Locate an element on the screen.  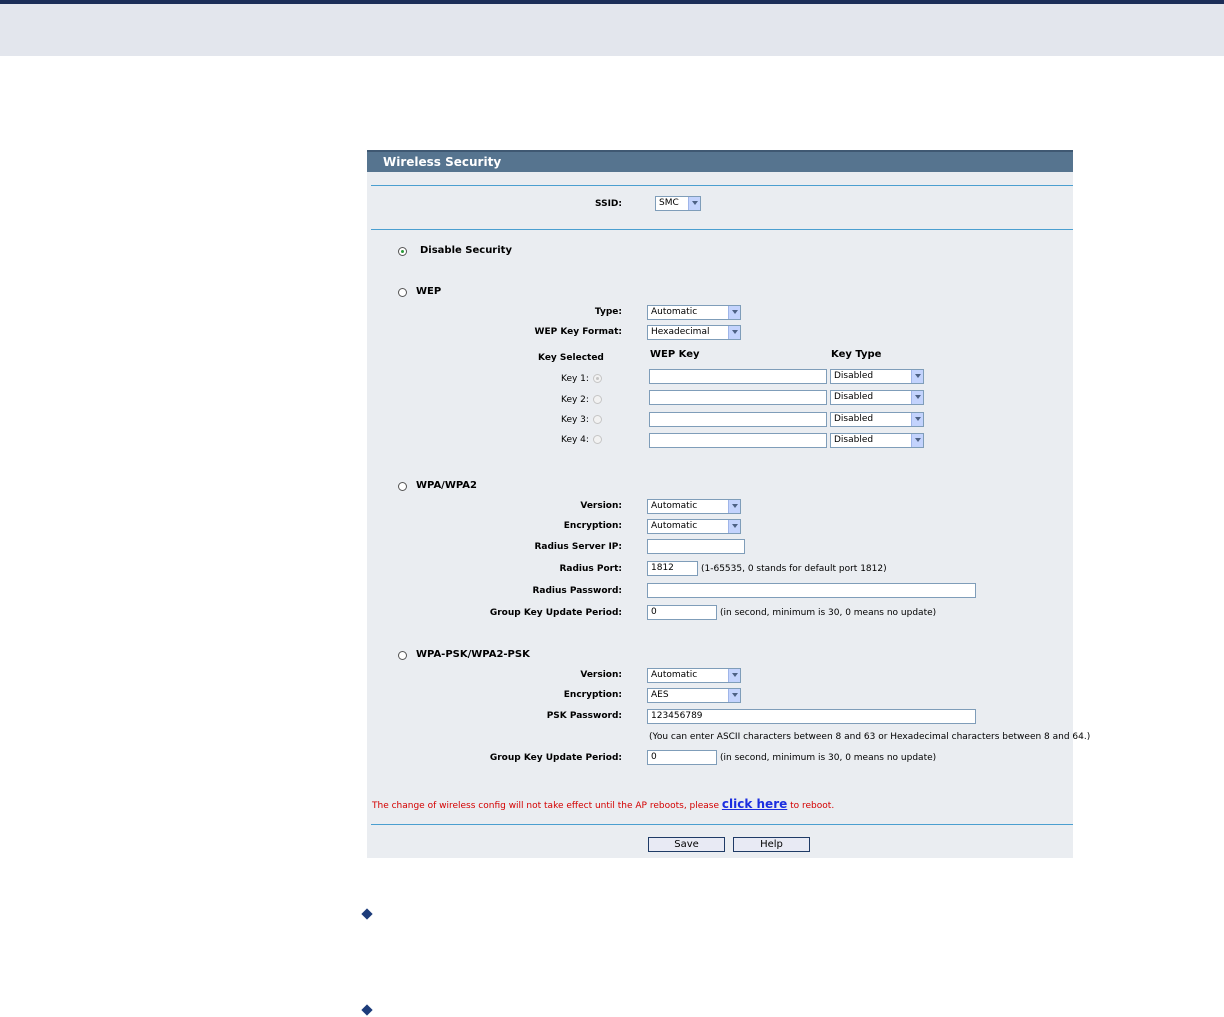
wpa-psk-label: WPA-PSK/WPA2-PSK is located at coordinates (473, 654).